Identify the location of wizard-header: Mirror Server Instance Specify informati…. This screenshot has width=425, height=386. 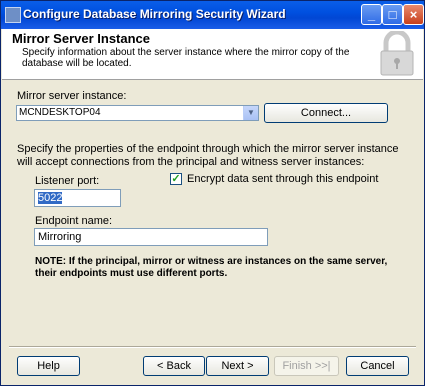
(212, 54).